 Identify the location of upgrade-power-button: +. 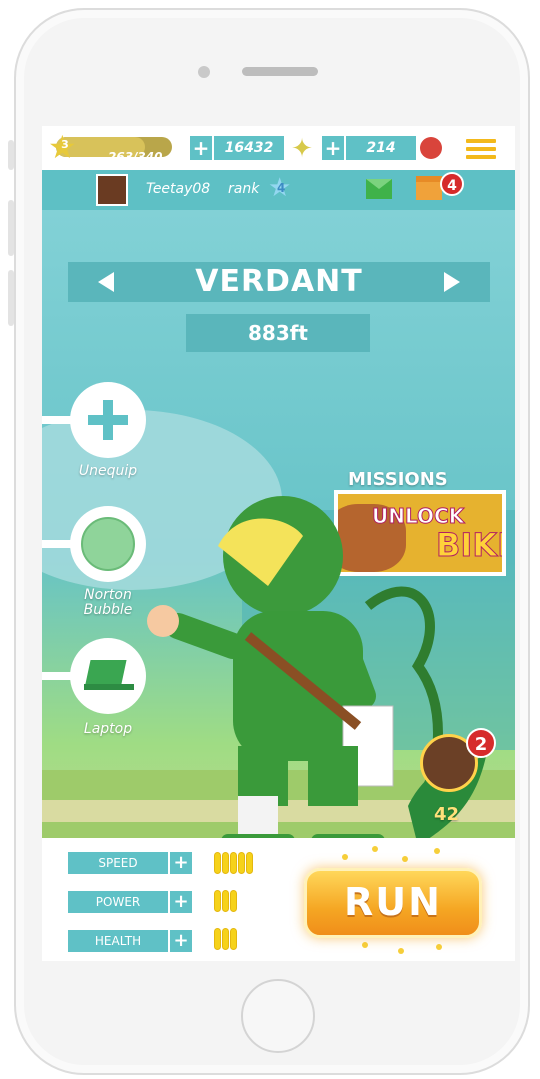
(181, 902).